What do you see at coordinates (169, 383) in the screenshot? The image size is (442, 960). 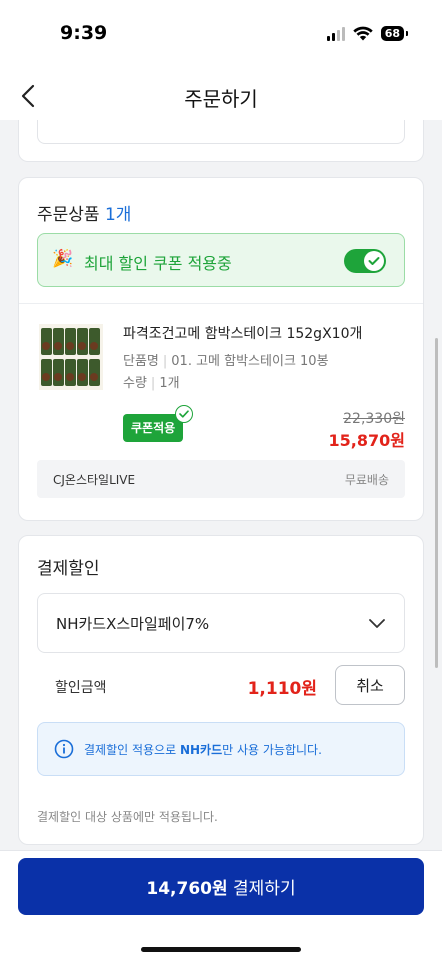 I see `quantity-value: 1개` at bounding box center [169, 383].